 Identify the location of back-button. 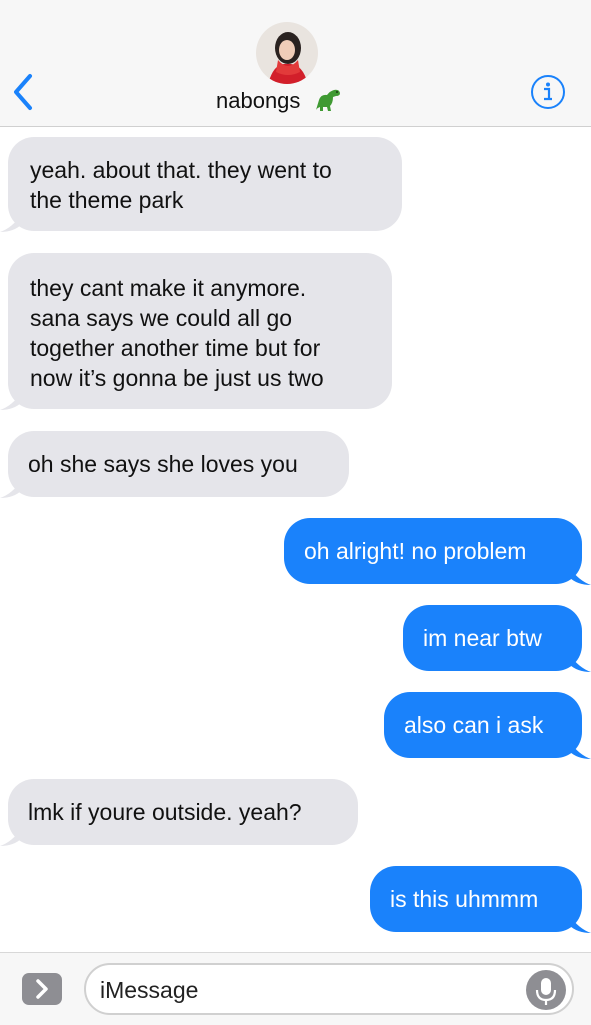
(25, 92).